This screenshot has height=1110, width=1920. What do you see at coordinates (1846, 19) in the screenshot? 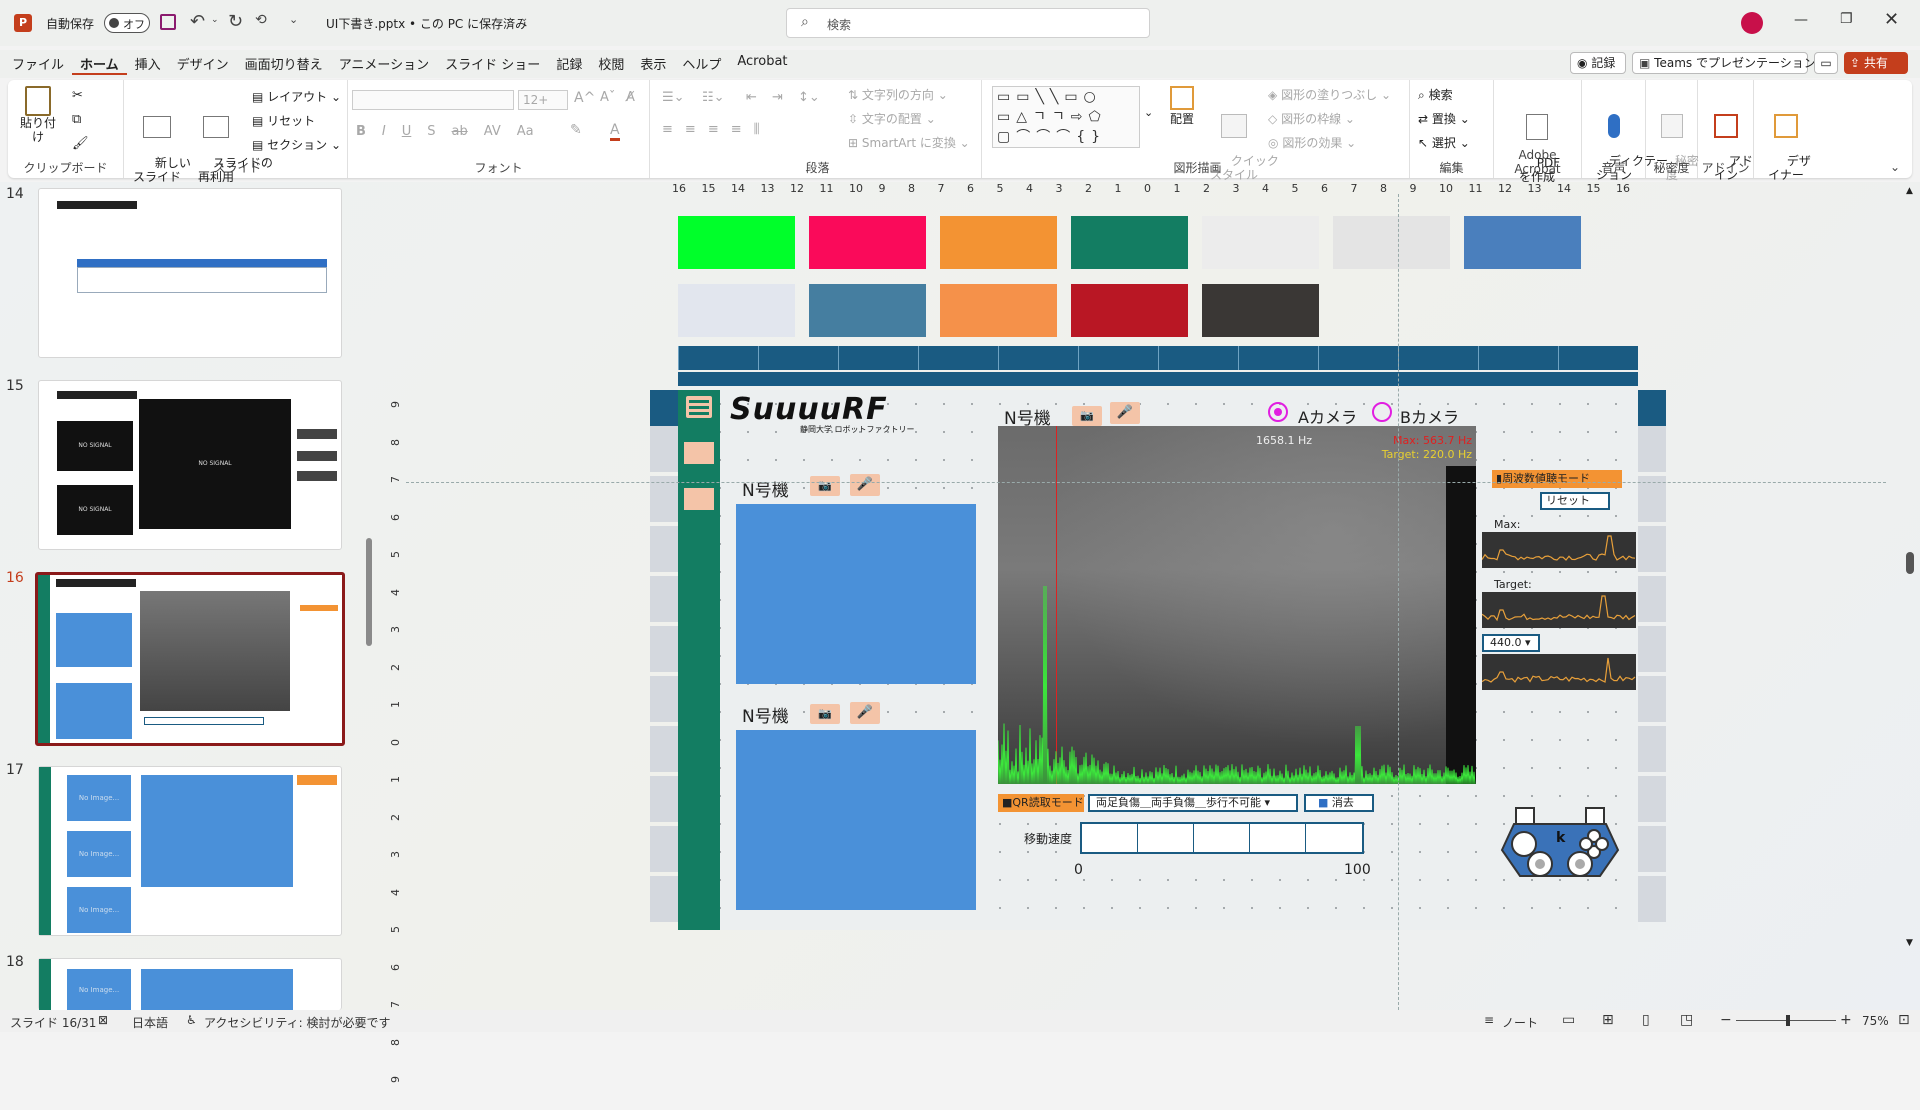
I see `maximize-icon: ❐` at bounding box center [1846, 19].